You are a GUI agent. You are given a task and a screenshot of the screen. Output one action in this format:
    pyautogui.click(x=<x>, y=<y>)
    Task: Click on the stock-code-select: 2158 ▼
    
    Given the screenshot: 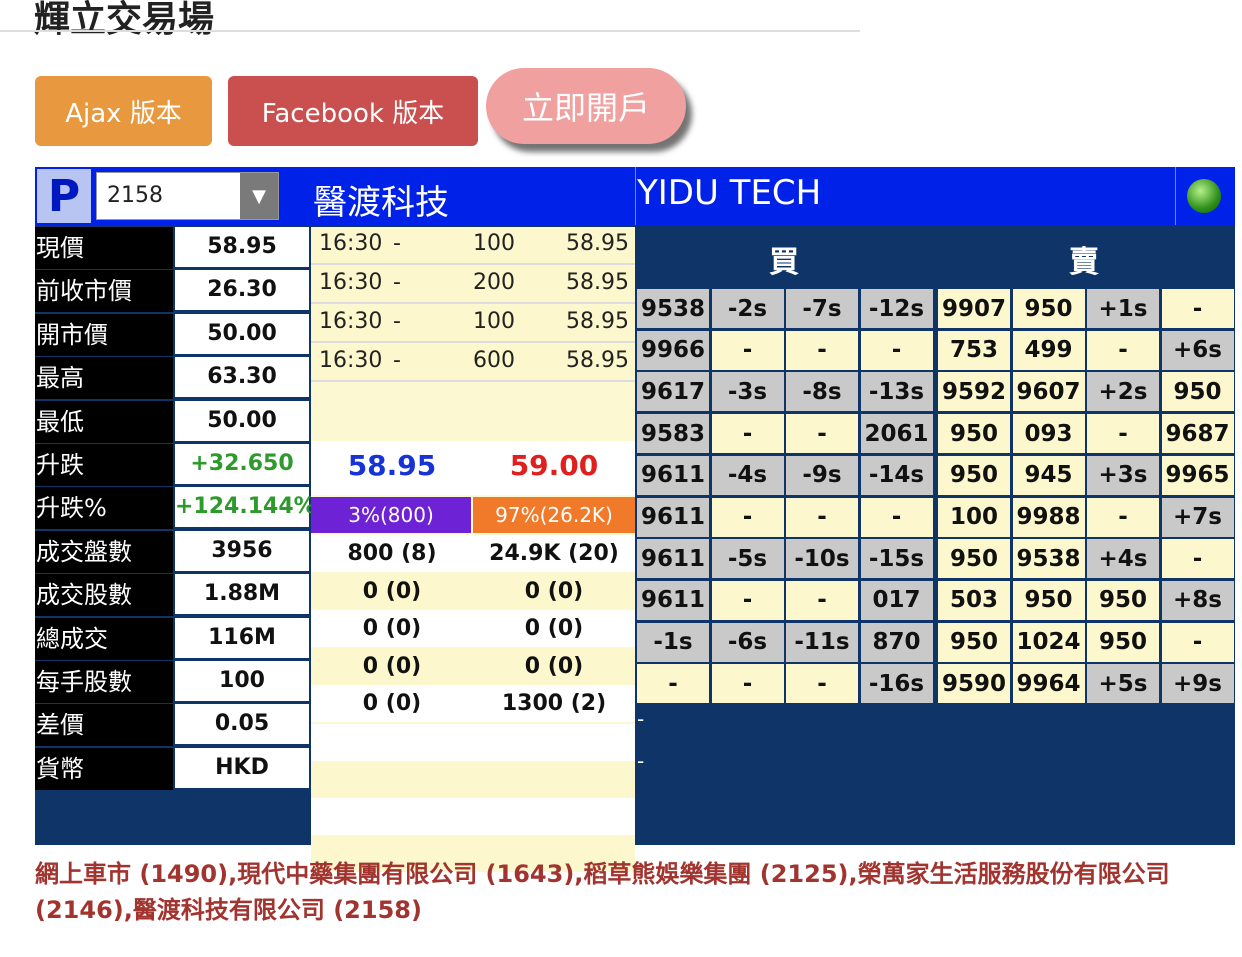 What is the action you would take?
    pyautogui.click(x=187, y=196)
    